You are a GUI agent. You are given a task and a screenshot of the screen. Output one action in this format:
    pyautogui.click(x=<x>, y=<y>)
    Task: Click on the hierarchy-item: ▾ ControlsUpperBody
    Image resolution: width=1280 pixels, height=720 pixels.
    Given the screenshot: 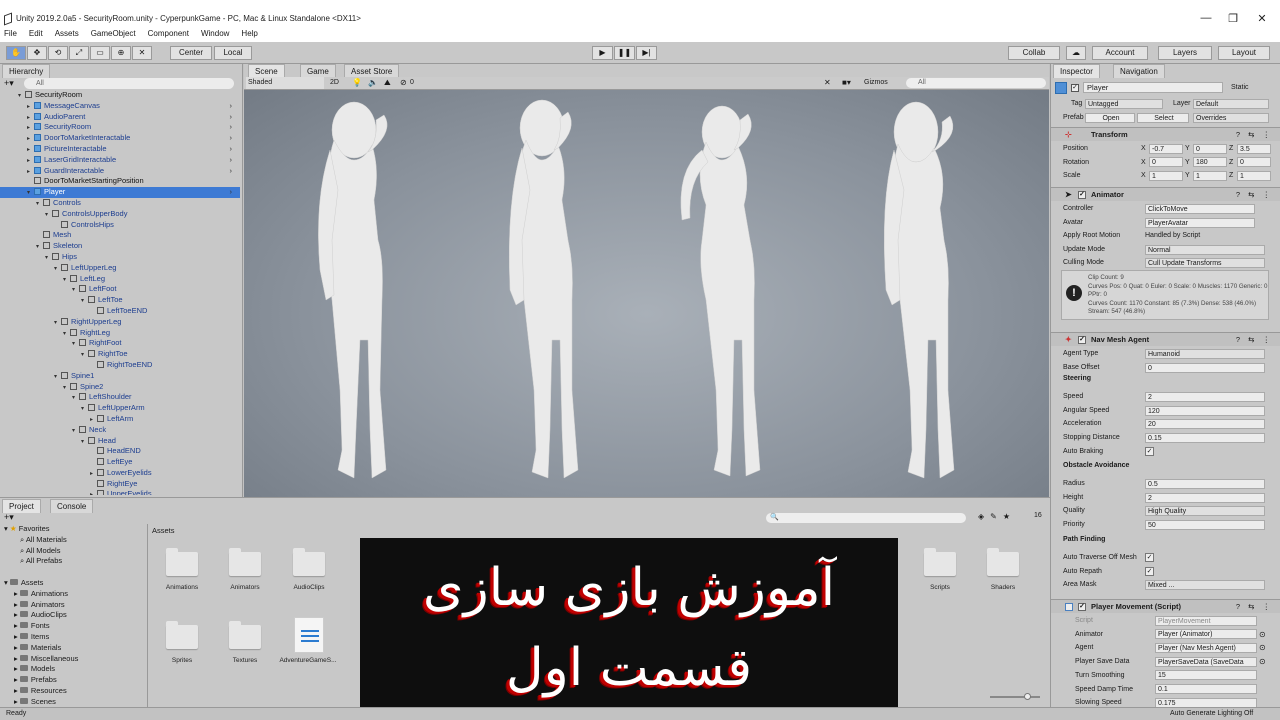 What is the action you would take?
    pyautogui.click(x=120, y=214)
    